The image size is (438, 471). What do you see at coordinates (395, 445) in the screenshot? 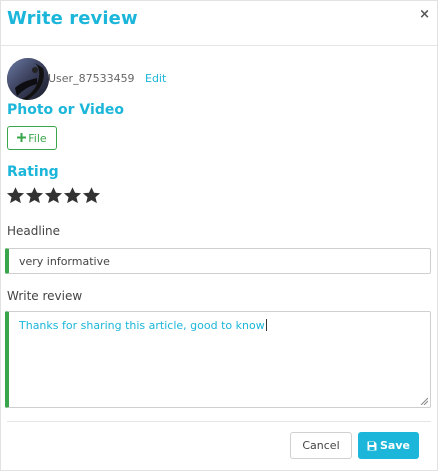
I see `save-button-label: Save` at bounding box center [395, 445].